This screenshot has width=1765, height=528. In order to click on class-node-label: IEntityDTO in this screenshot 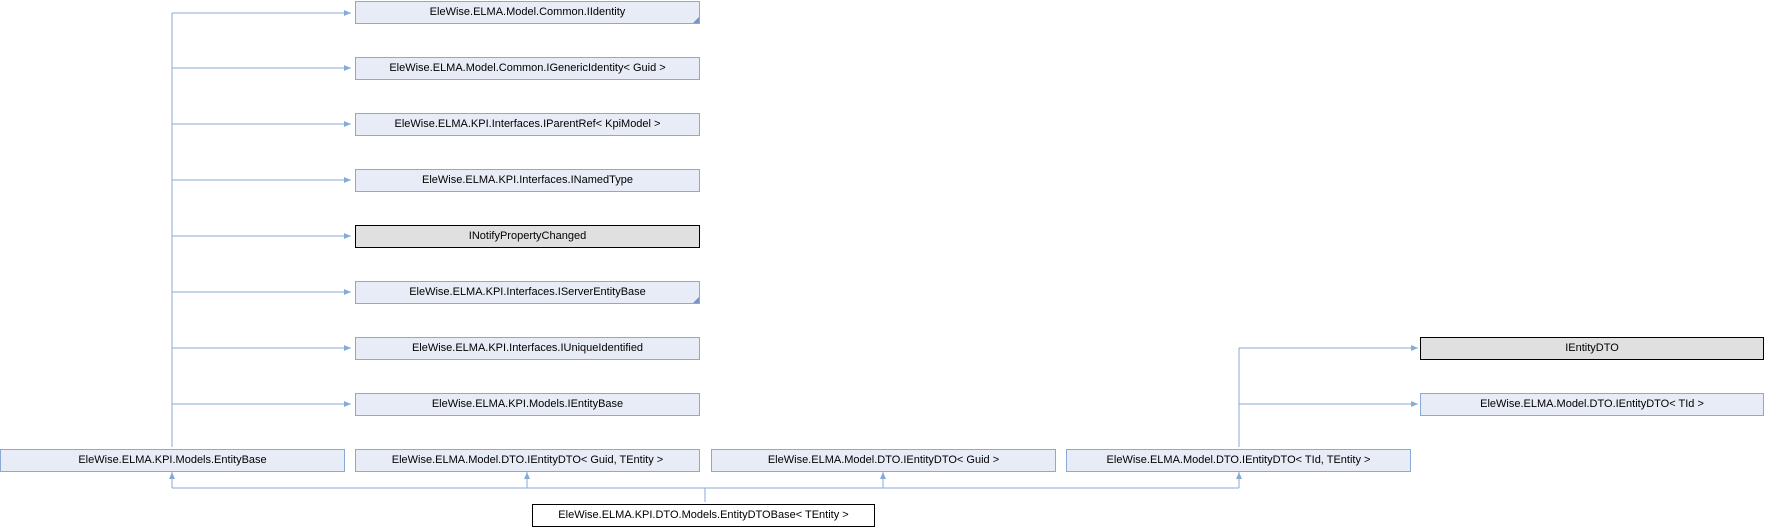, I will do `click(1592, 348)`.